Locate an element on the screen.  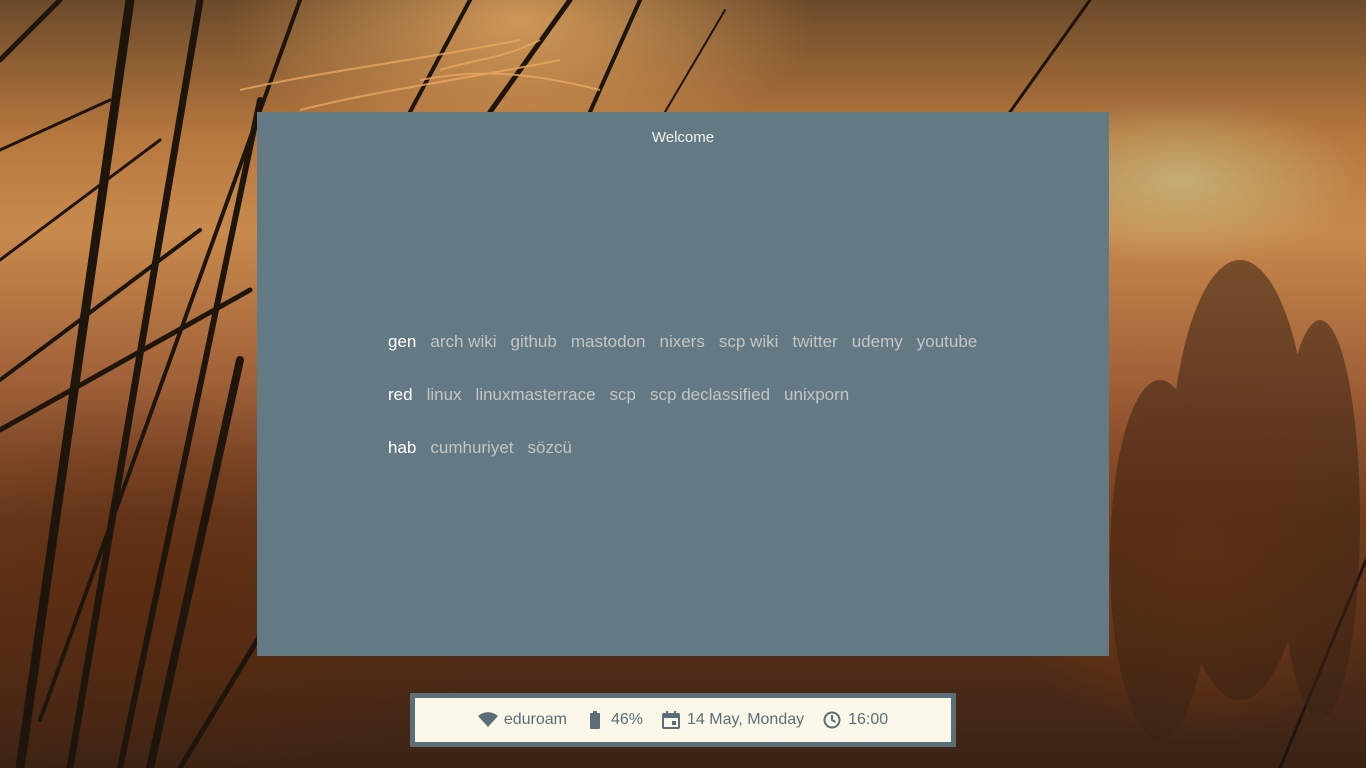
bookmark-link-nixers: nixers is located at coordinates (682, 342).